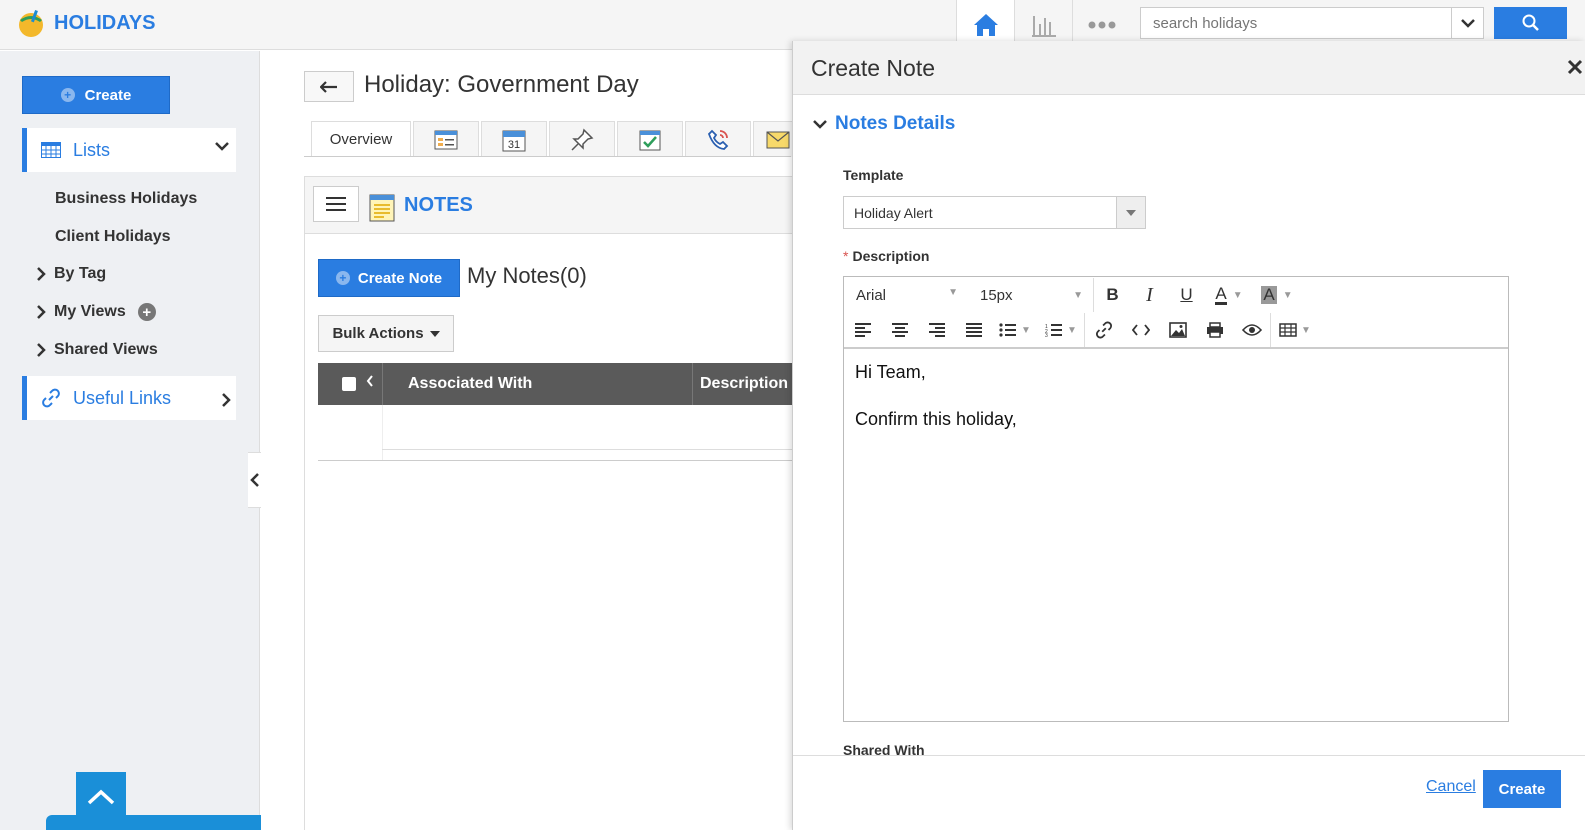 The height and width of the screenshot is (830, 1585). I want to click on bold-button: B, so click(1112, 295).